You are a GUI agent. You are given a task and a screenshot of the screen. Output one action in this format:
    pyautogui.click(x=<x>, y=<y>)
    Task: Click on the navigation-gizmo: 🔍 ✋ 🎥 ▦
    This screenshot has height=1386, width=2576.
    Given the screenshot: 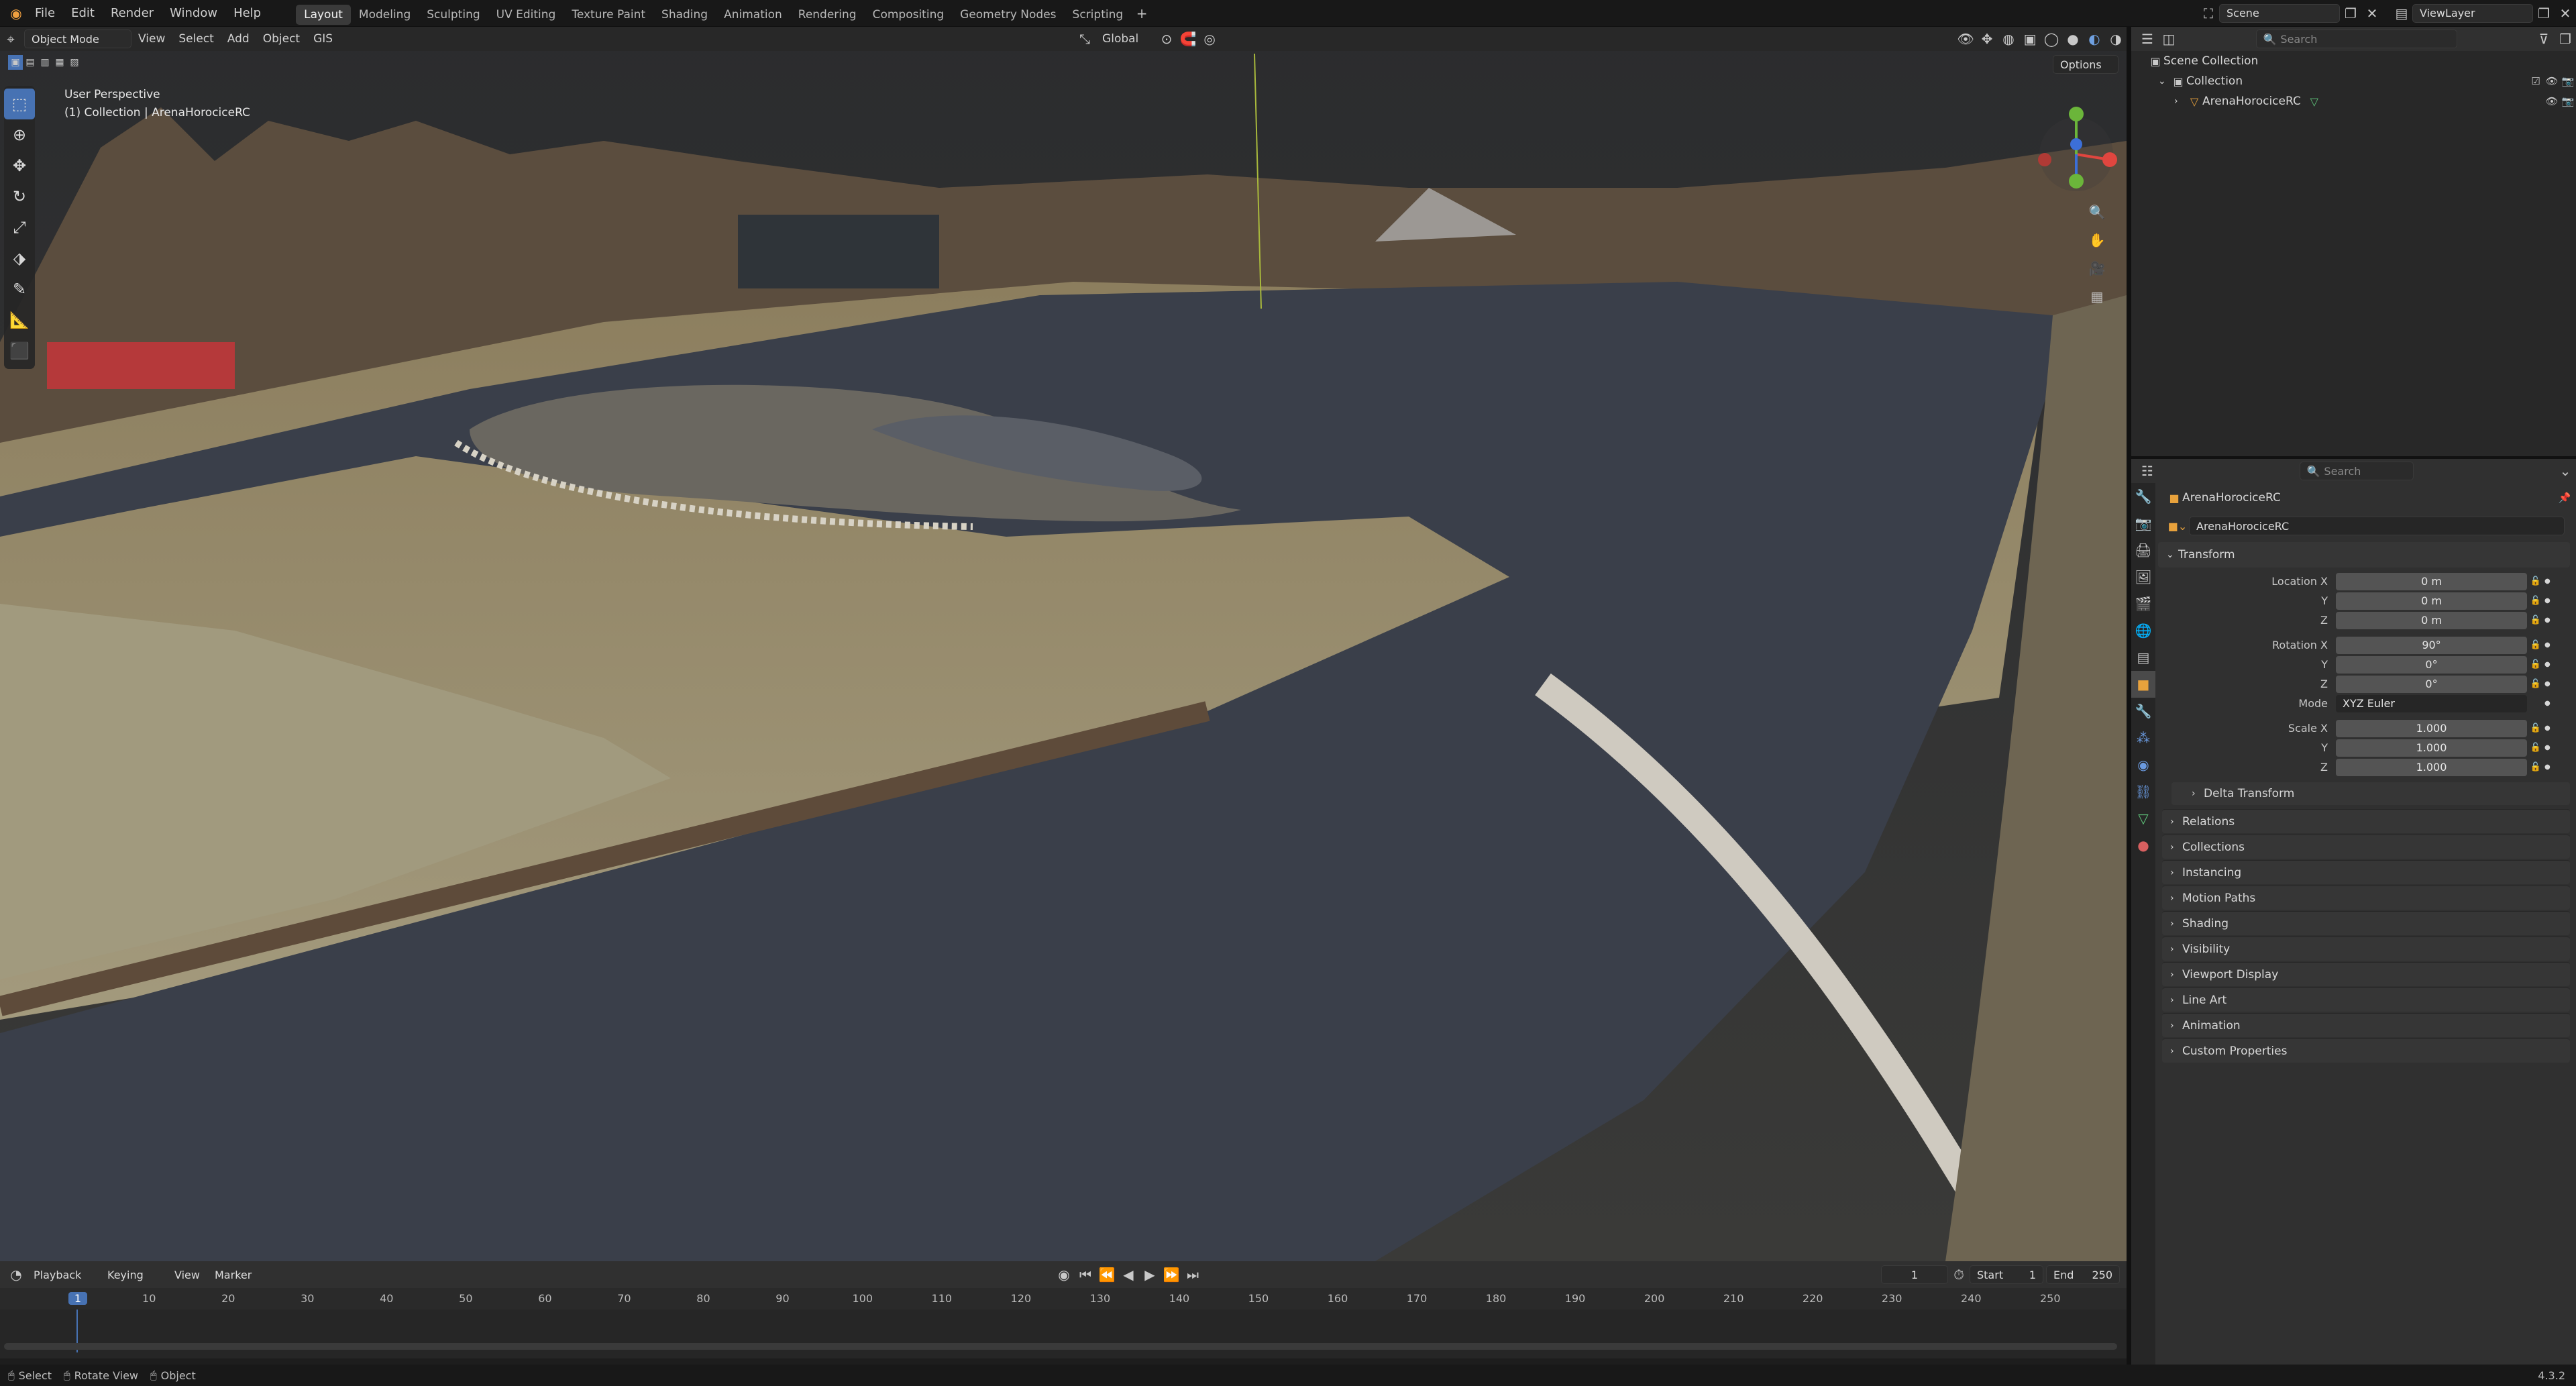 What is the action you would take?
    pyautogui.click(x=2076, y=198)
    